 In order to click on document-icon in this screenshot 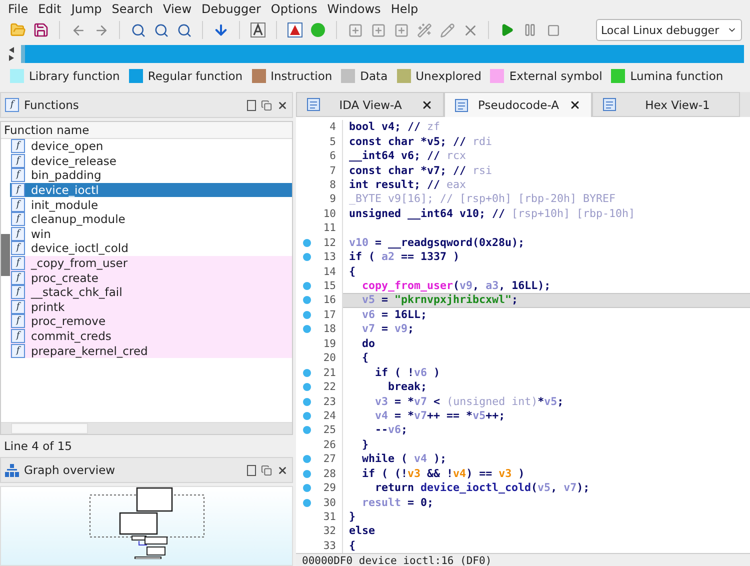, I will do `click(313, 104)`.